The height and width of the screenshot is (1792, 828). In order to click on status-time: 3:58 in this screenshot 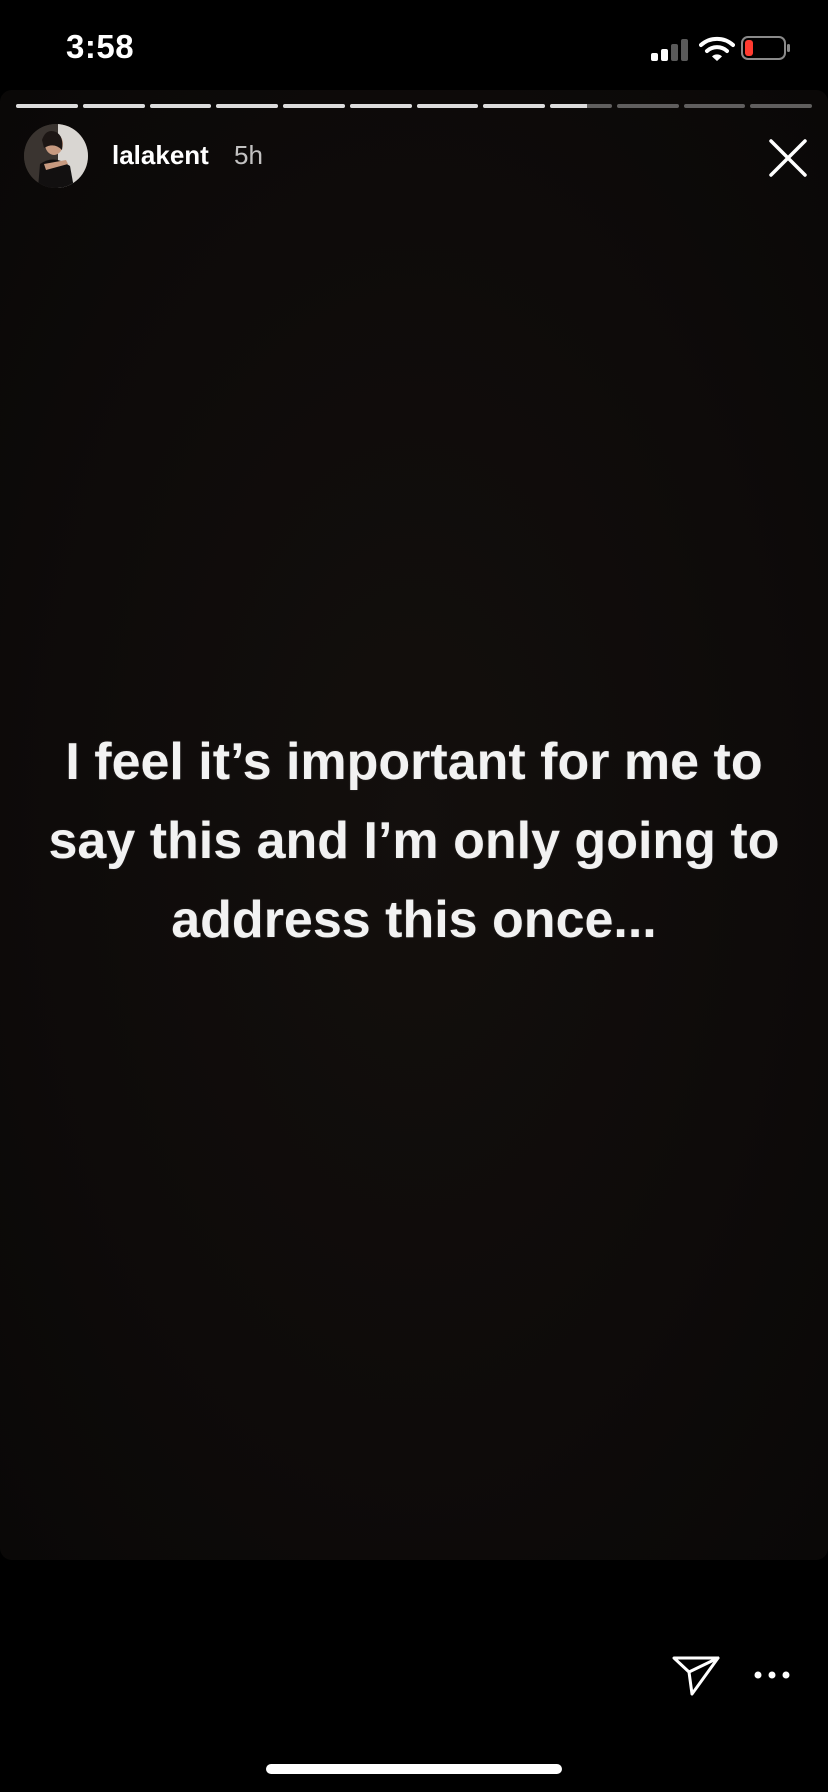, I will do `click(100, 46)`.